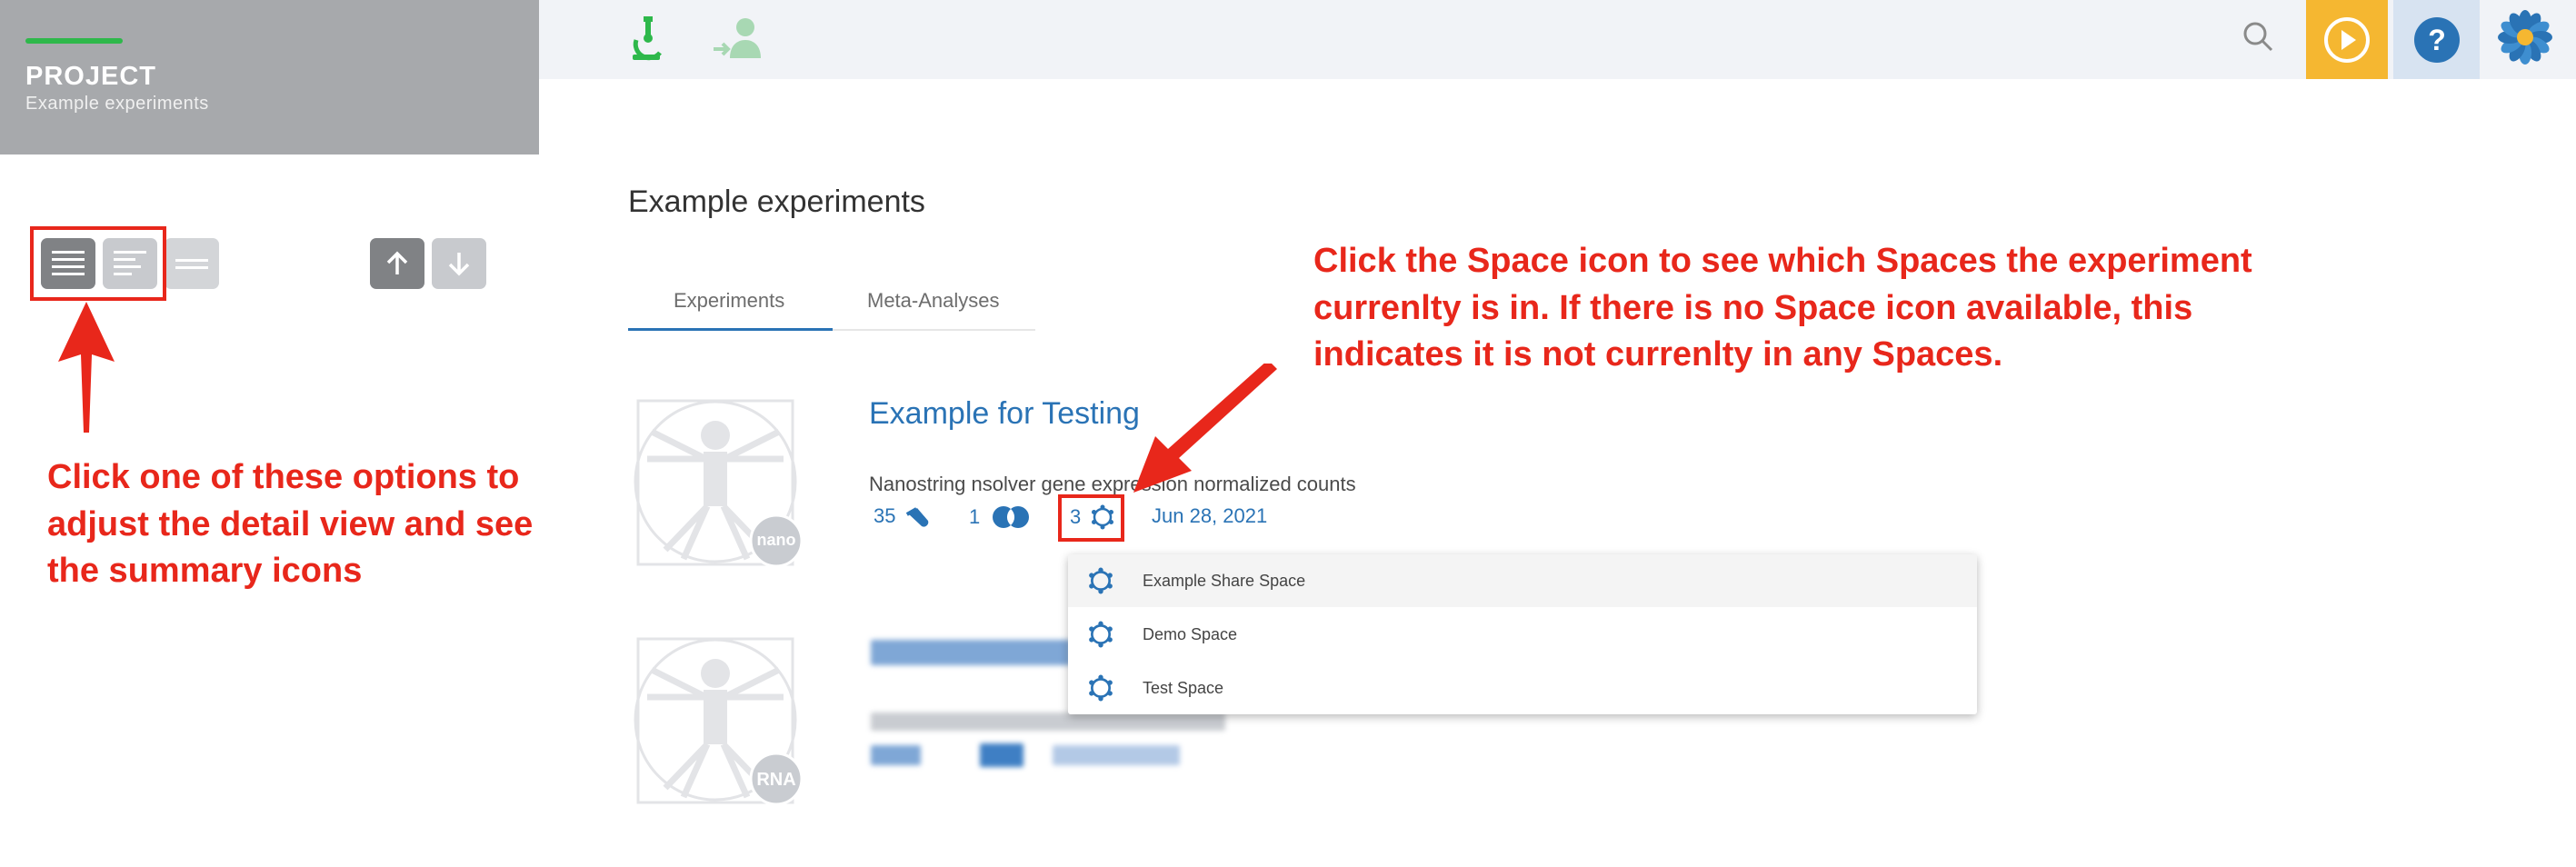  I want to click on arrow-up-icon, so click(397, 262).